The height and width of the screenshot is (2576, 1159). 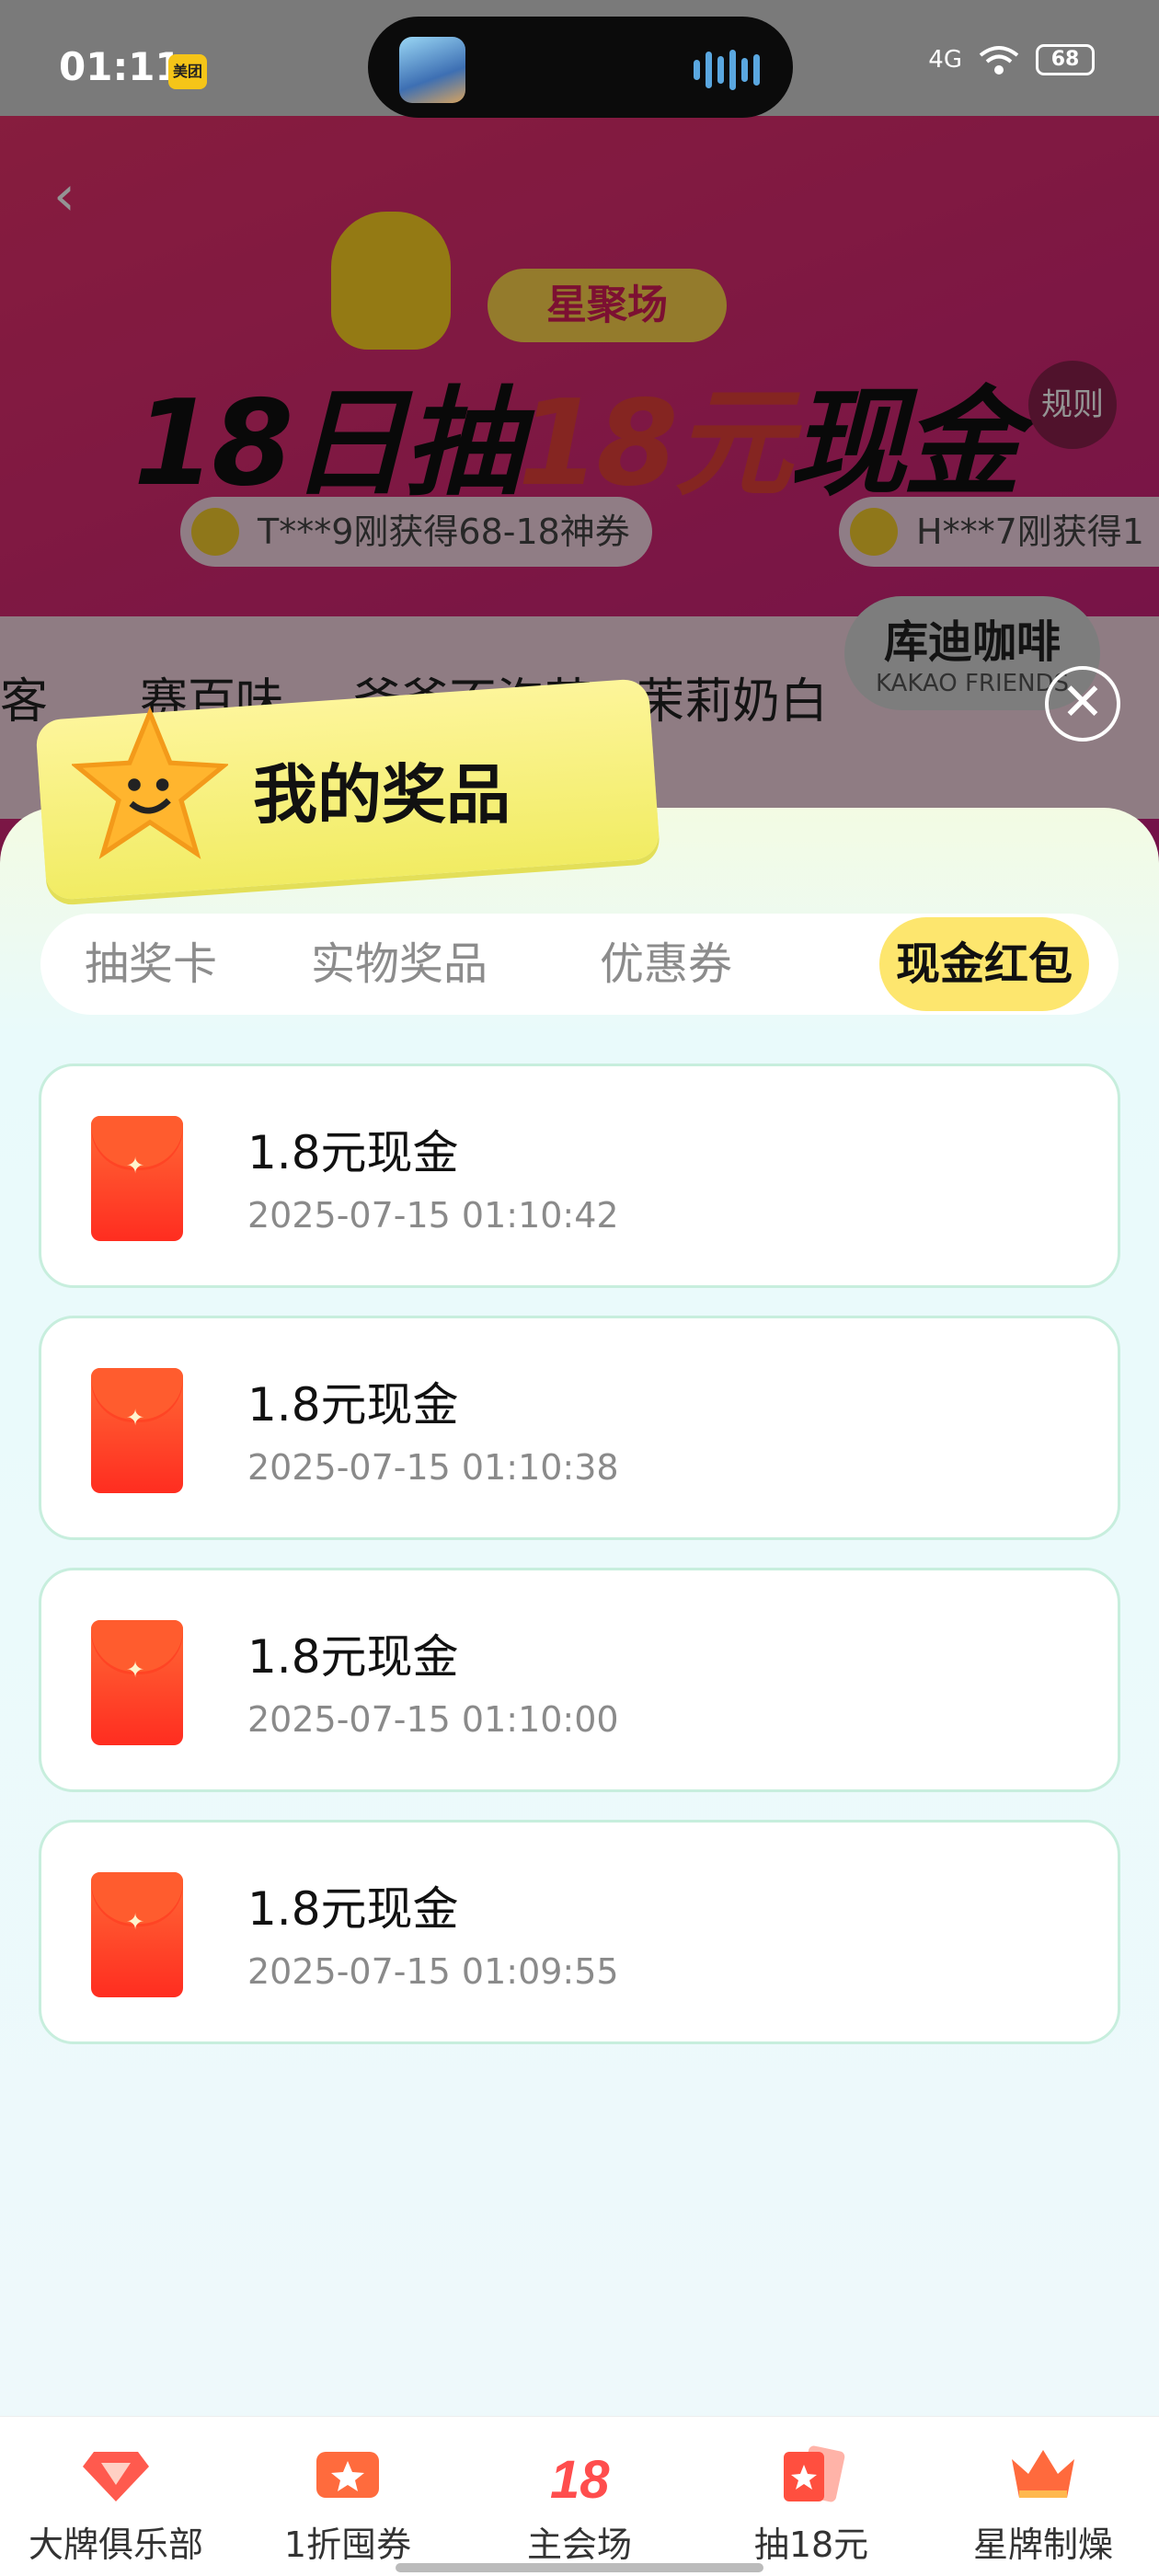 I want to click on nav-label: 星牌制燥, so click(x=1042, y=2544).